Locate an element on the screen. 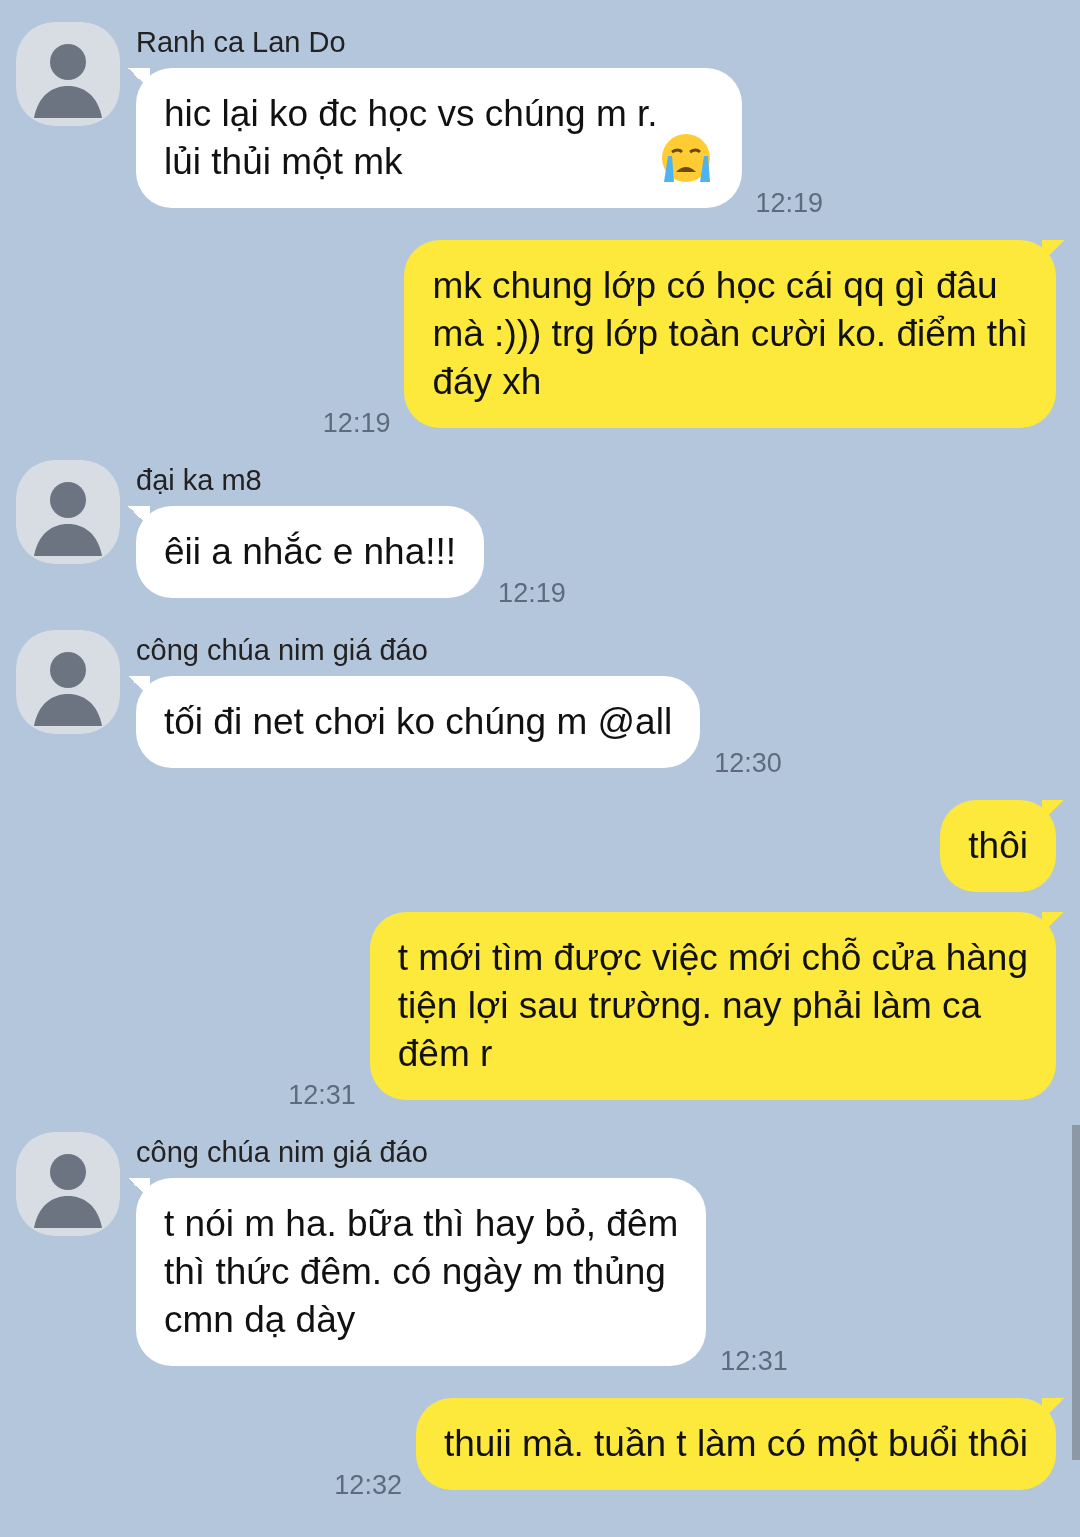 This screenshot has width=1080, height=1537. sender-name: đại ka m8 is located at coordinates (199, 480).